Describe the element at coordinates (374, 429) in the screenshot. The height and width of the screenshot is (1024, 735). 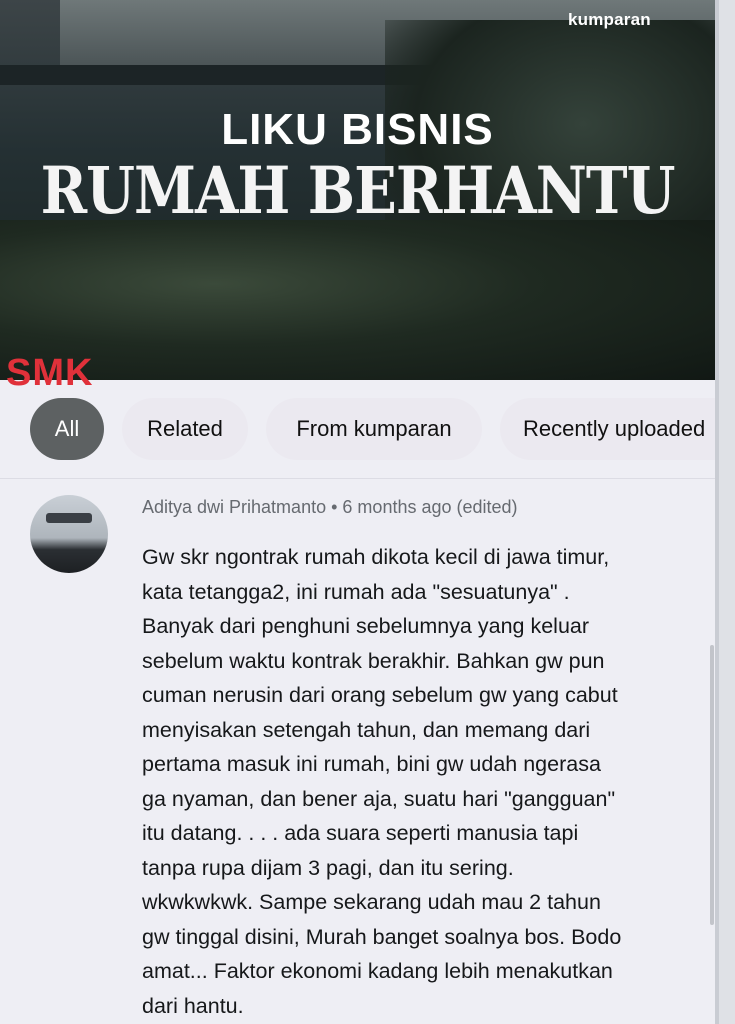
I see `chip-from-kumparan: From kumparan` at that location.